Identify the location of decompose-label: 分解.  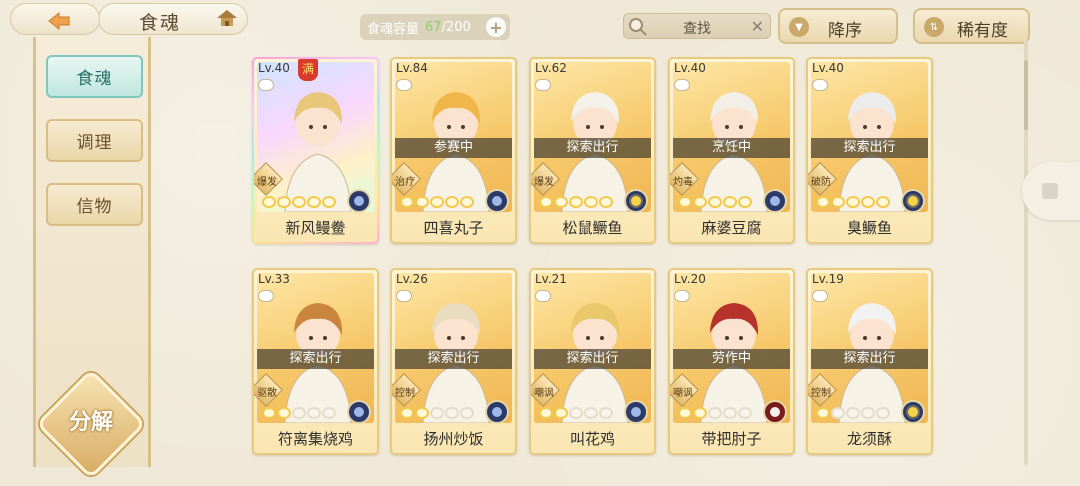
(90, 422).